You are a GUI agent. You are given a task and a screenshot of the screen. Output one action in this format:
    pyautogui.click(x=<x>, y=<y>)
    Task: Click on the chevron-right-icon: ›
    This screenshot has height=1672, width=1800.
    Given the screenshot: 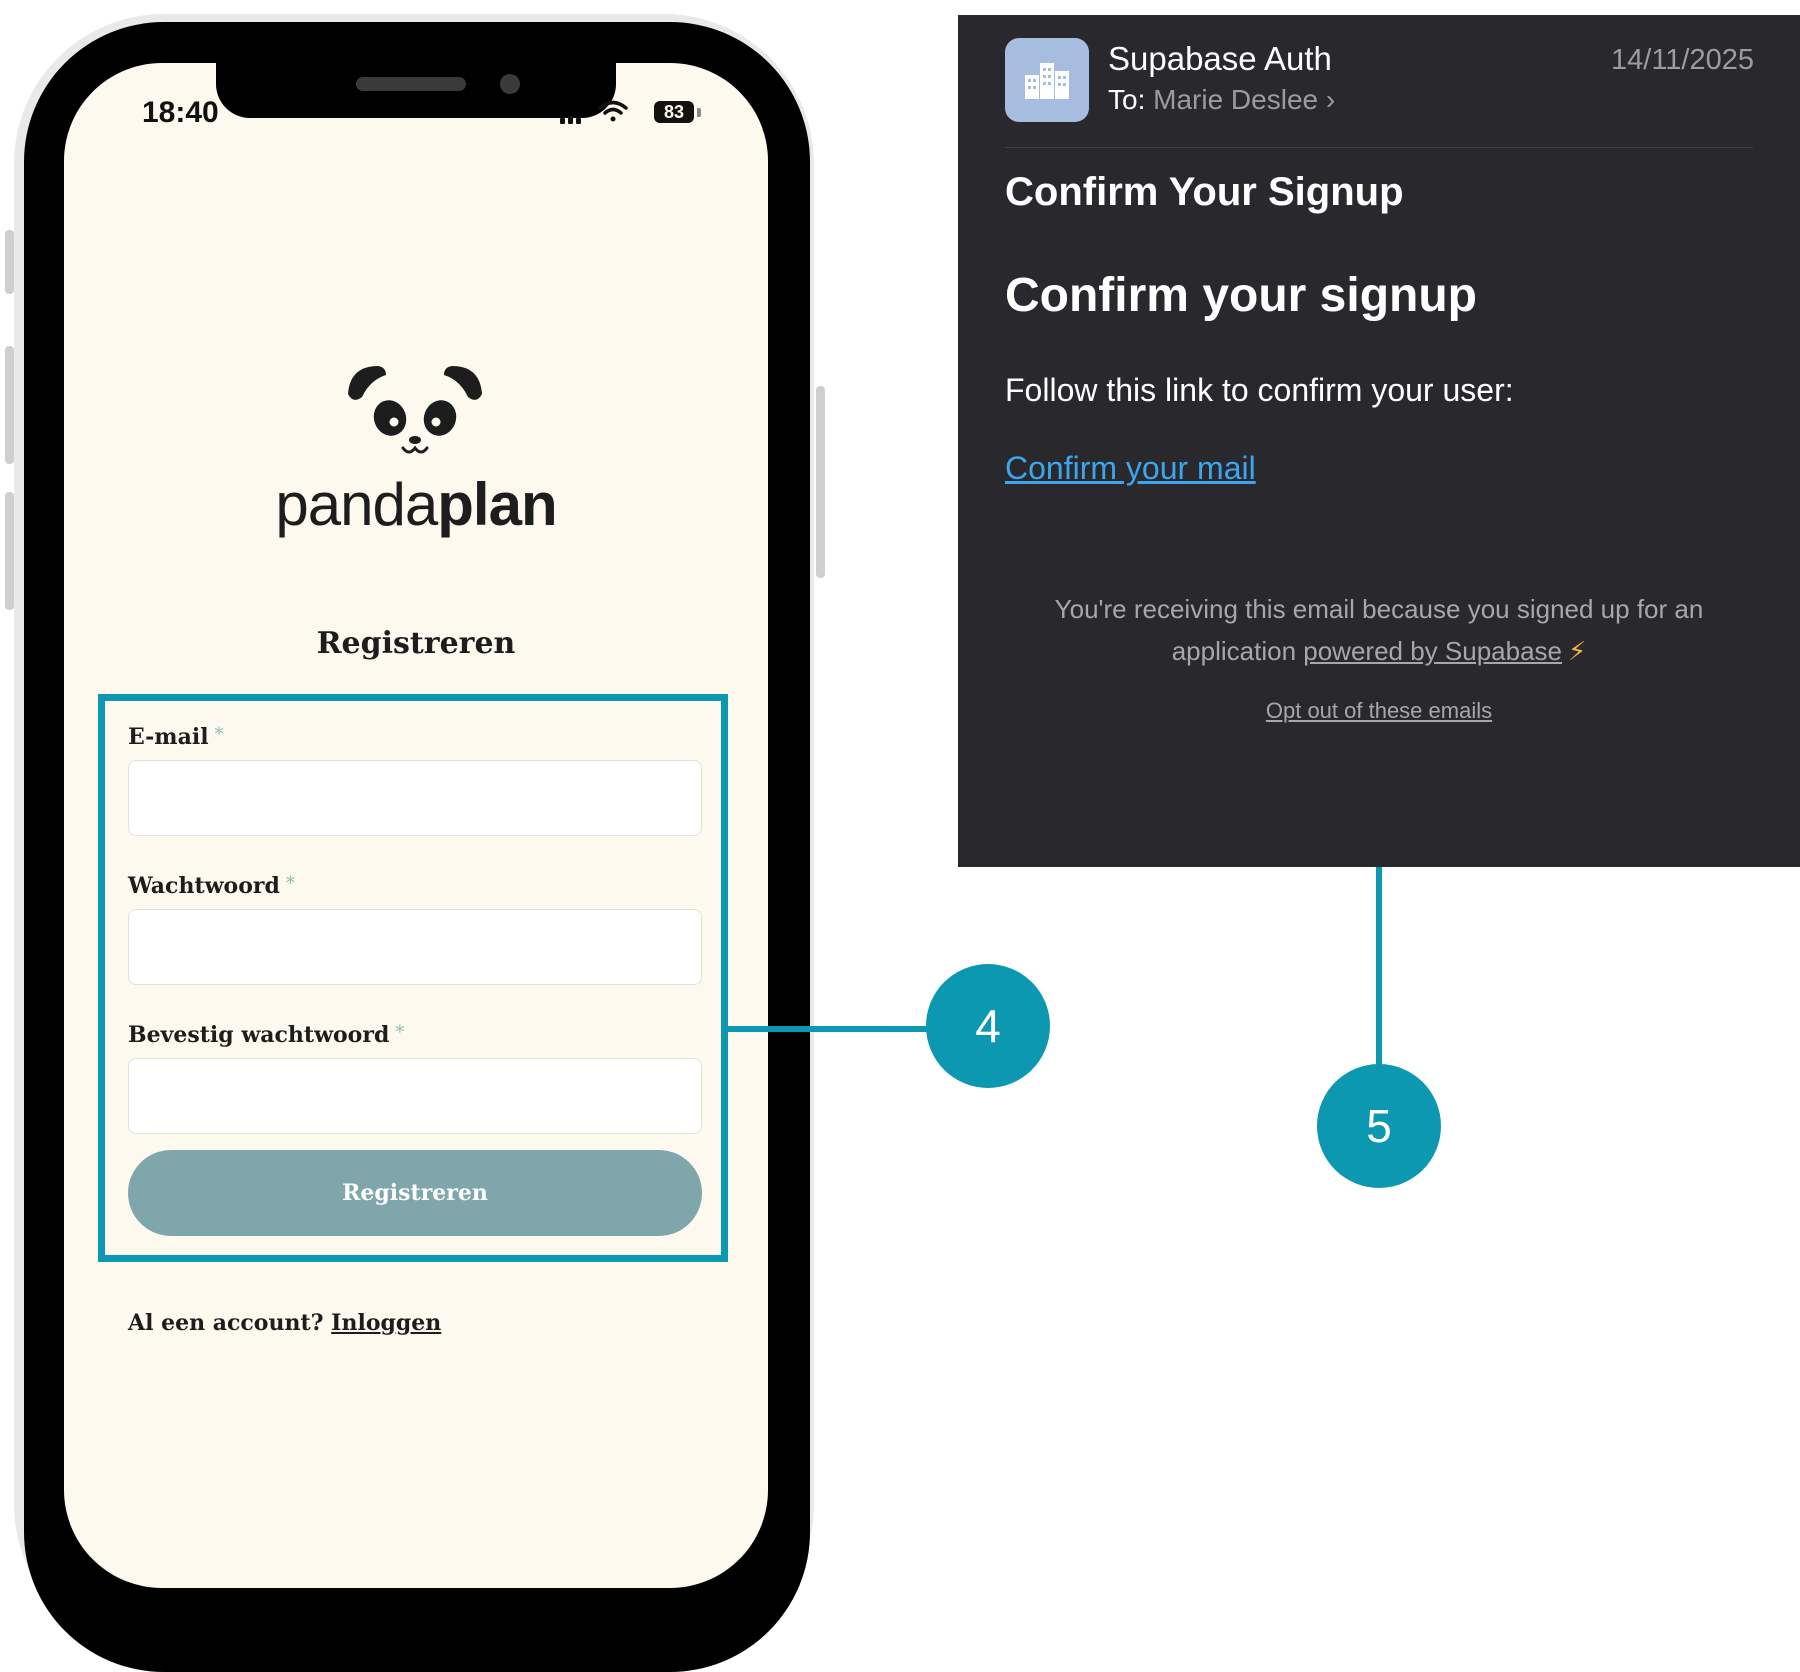 What is the action you would take?
    pyautogui.click(x=1330, y=99)
    